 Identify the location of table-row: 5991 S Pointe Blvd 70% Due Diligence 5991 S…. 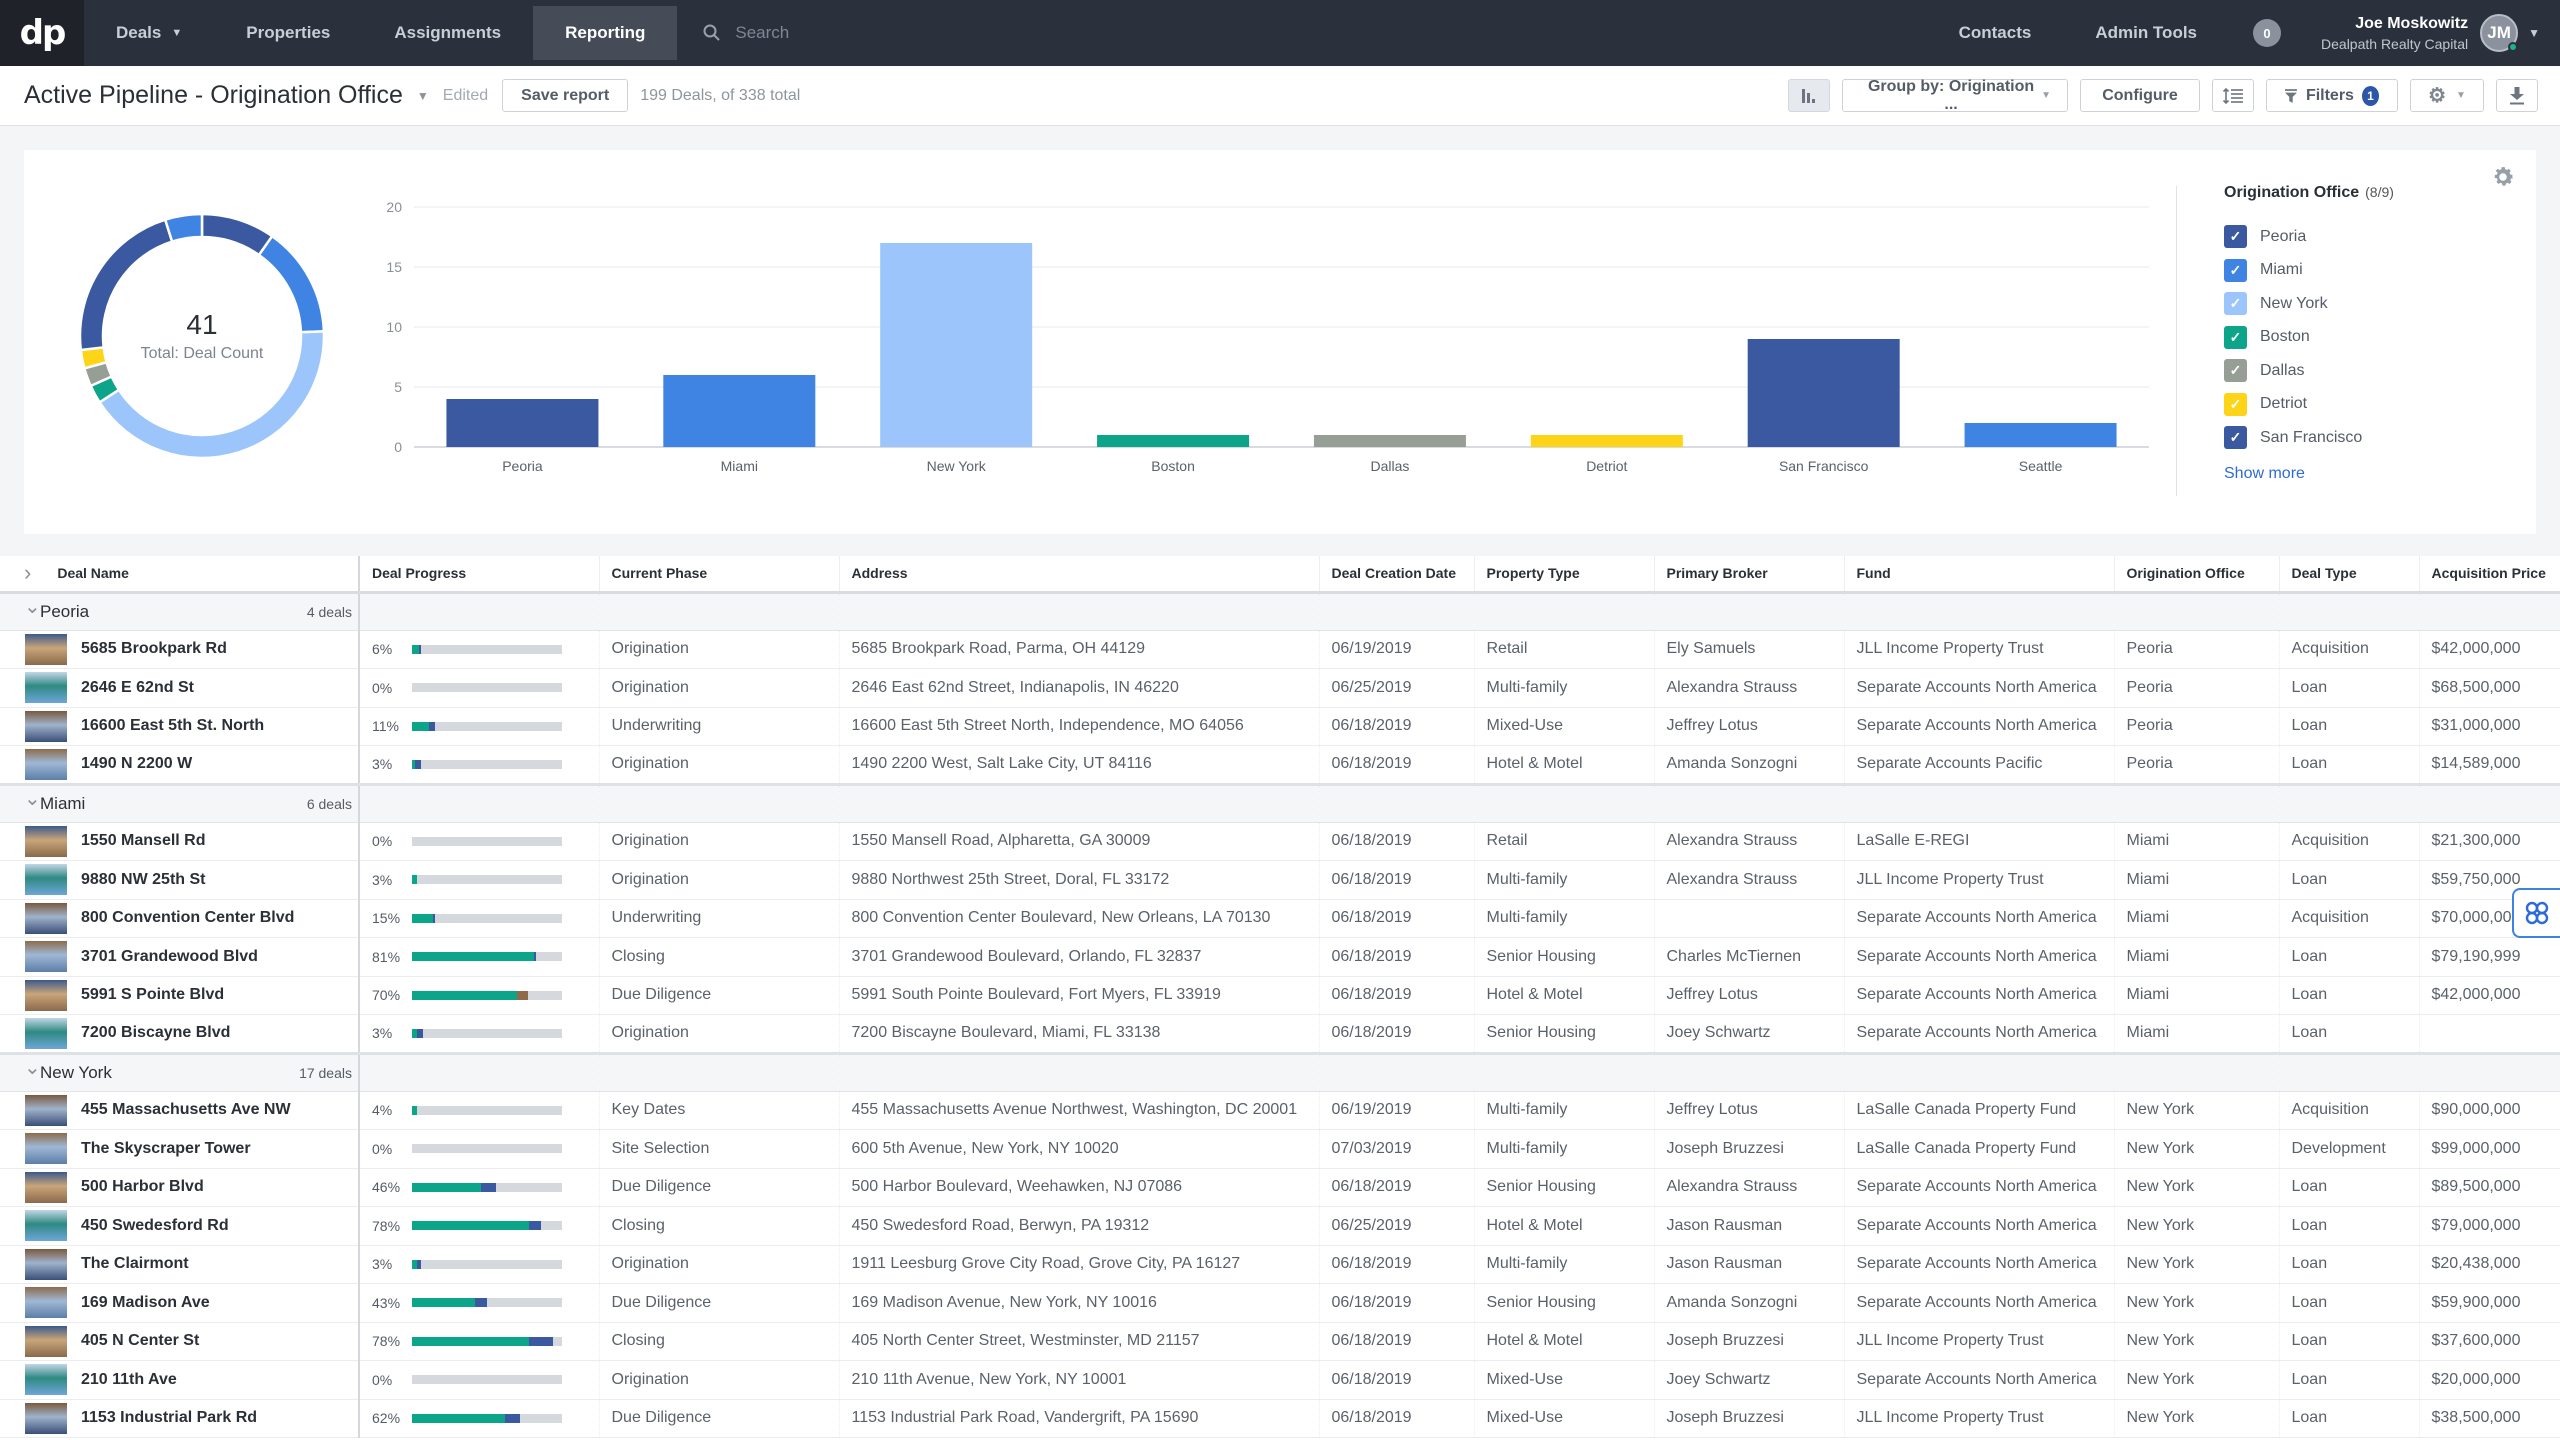
(1280, 995).